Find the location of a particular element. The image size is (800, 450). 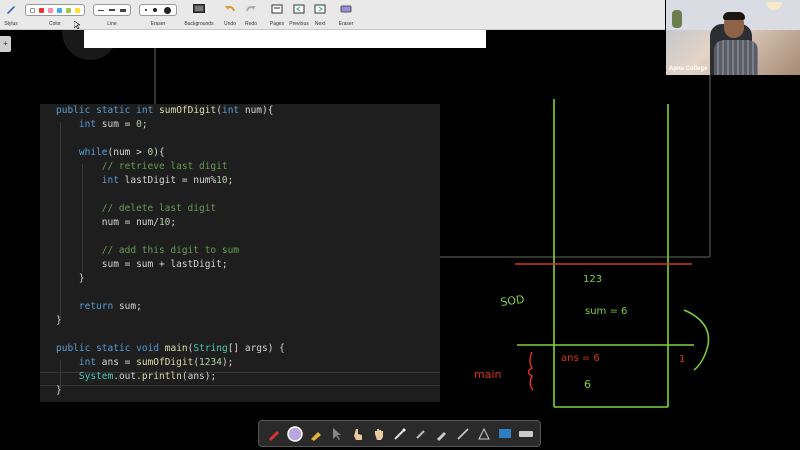

dock-highlighter-tool is located at coordinates (316, 434).